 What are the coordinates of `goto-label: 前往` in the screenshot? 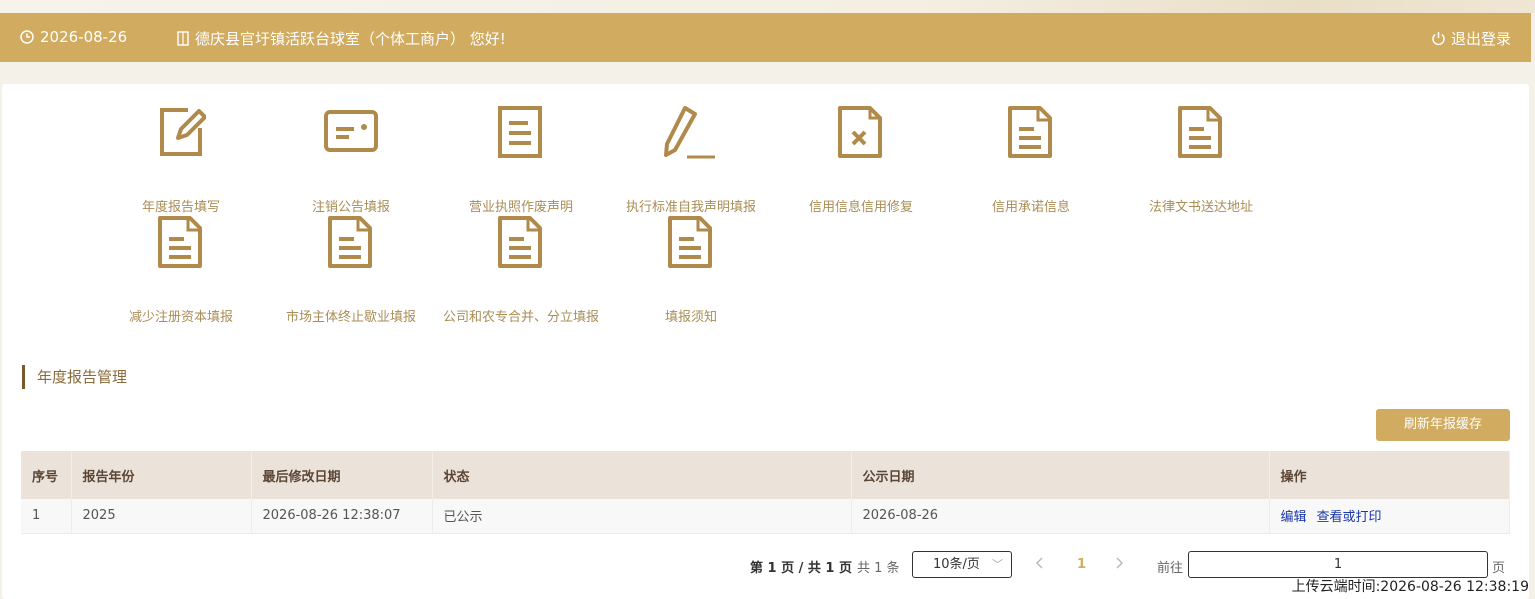 It's located at (1170, 568).